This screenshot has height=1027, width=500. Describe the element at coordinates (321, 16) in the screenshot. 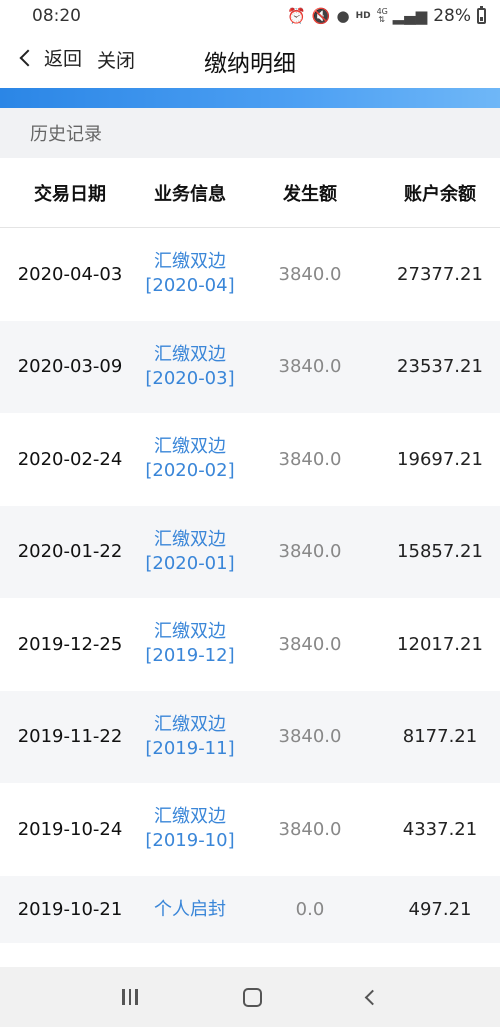

I see `mute-icon: 🔇` at that location.